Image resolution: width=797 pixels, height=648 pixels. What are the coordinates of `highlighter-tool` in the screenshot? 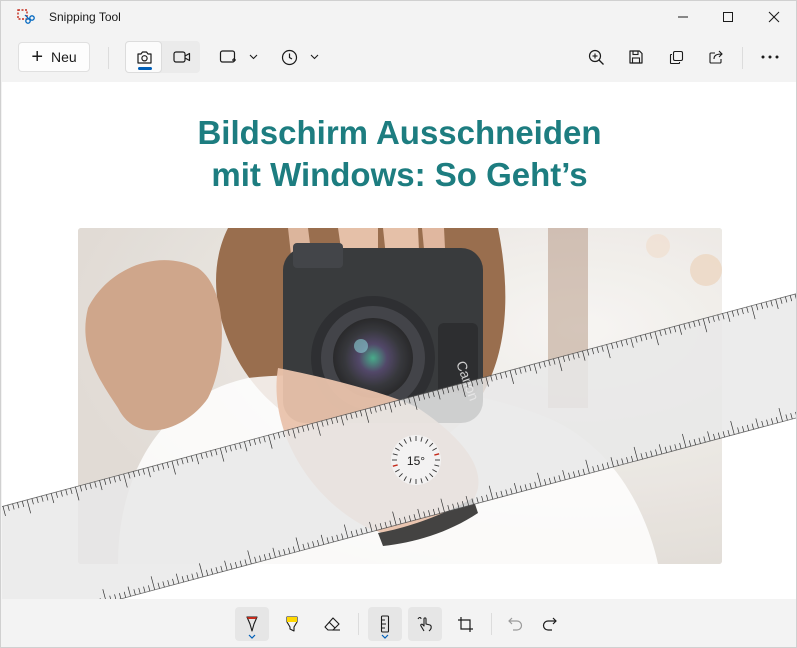 It's located at (292, 624).